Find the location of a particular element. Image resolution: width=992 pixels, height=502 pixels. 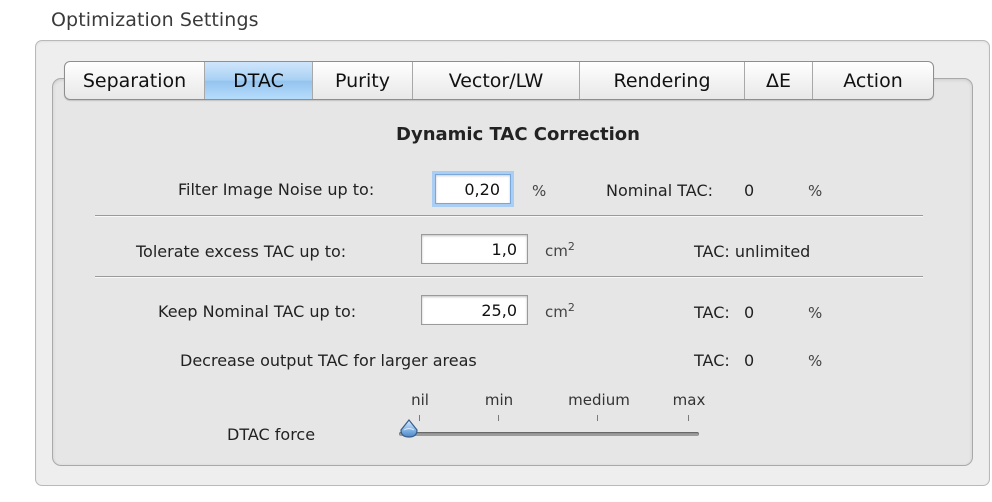

section-title-text: Dynamic TAC Correction is located at coordinates (518, 134).